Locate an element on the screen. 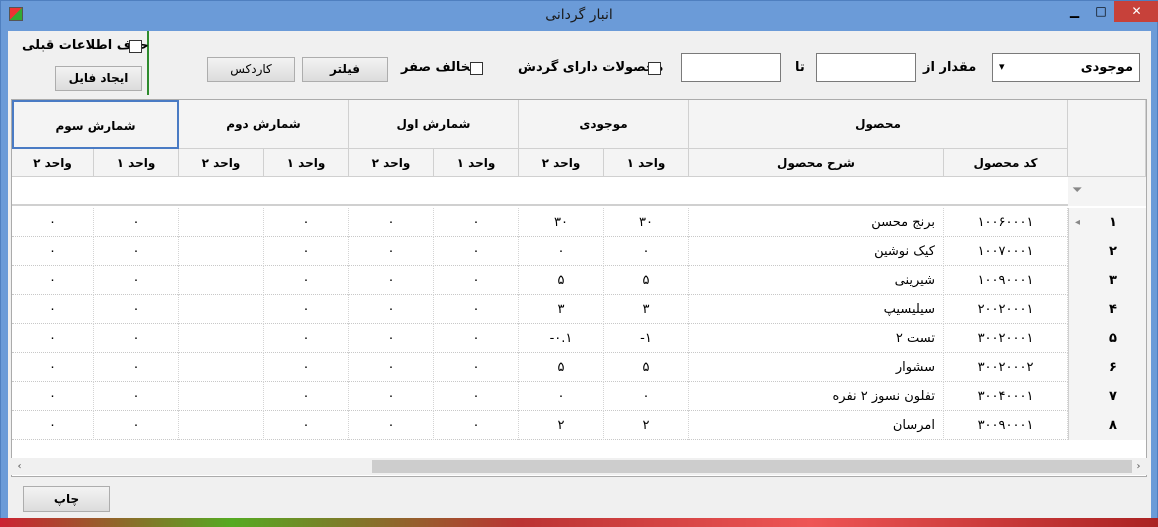 The height and width of the screenshot is (527, 1158). row-header: ۷ is located at coordinates (1107, 396).